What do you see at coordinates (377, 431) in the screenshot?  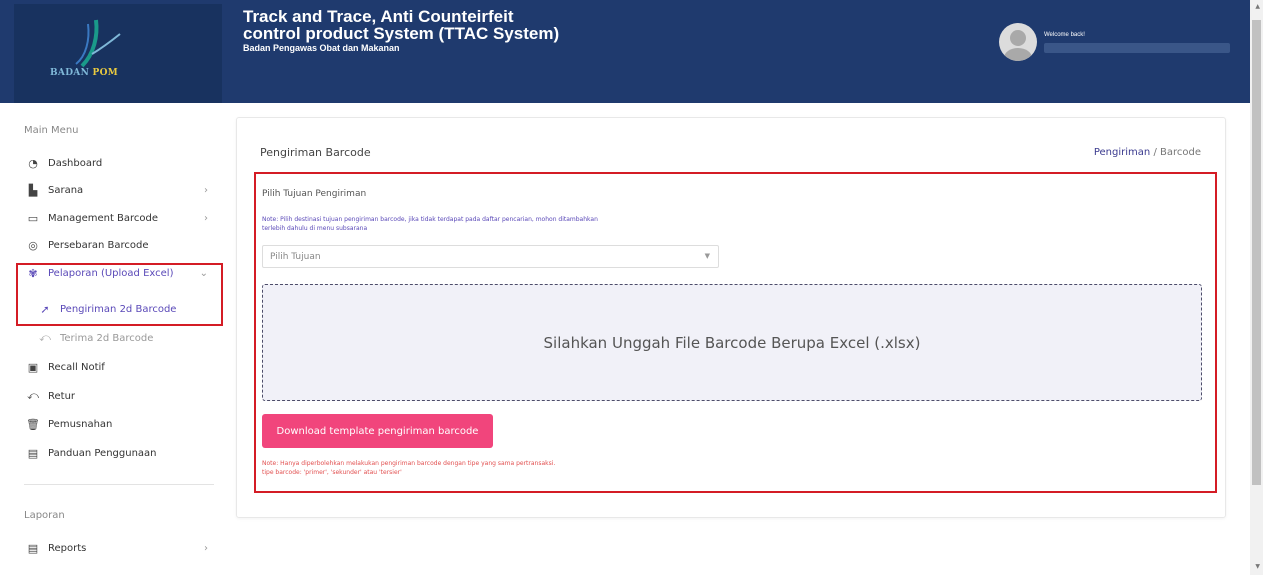 I see `download-template-button: Download template pengiriman barcode` at bounding box center [377, 431].